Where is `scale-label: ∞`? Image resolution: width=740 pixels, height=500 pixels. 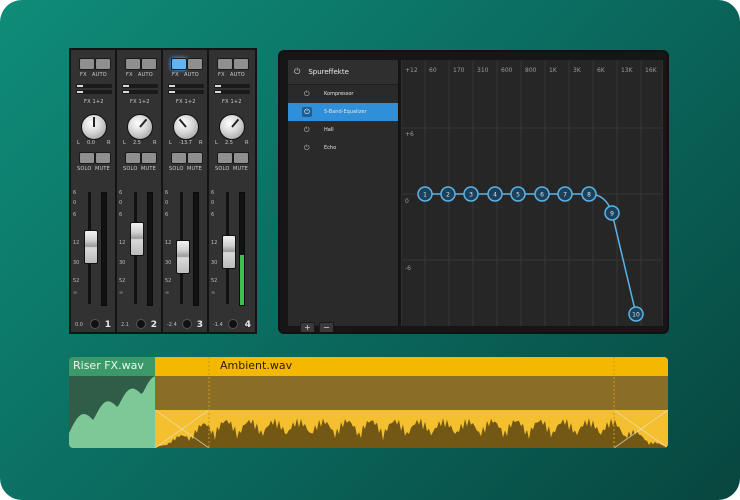 scale-label: ∞ is located at coordinates (75, 293).